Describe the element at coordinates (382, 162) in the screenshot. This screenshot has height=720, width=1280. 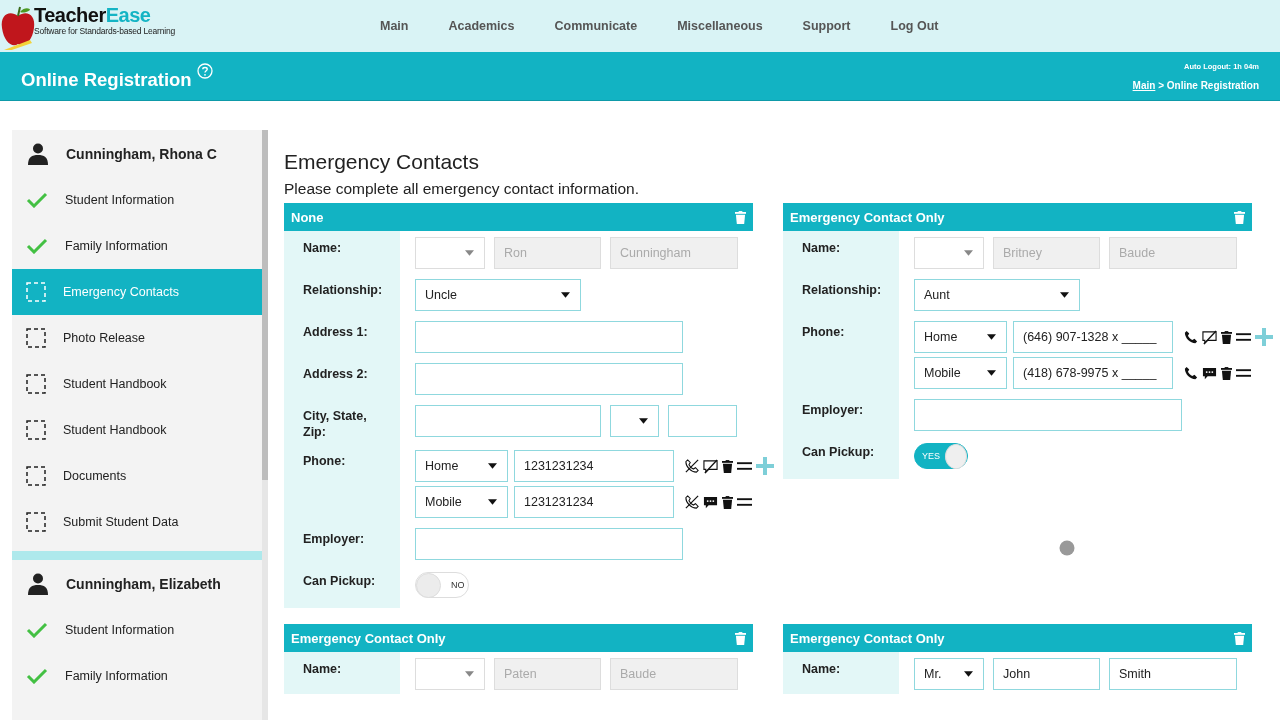
I see `section-heading: Emergency Contacts` at that location.